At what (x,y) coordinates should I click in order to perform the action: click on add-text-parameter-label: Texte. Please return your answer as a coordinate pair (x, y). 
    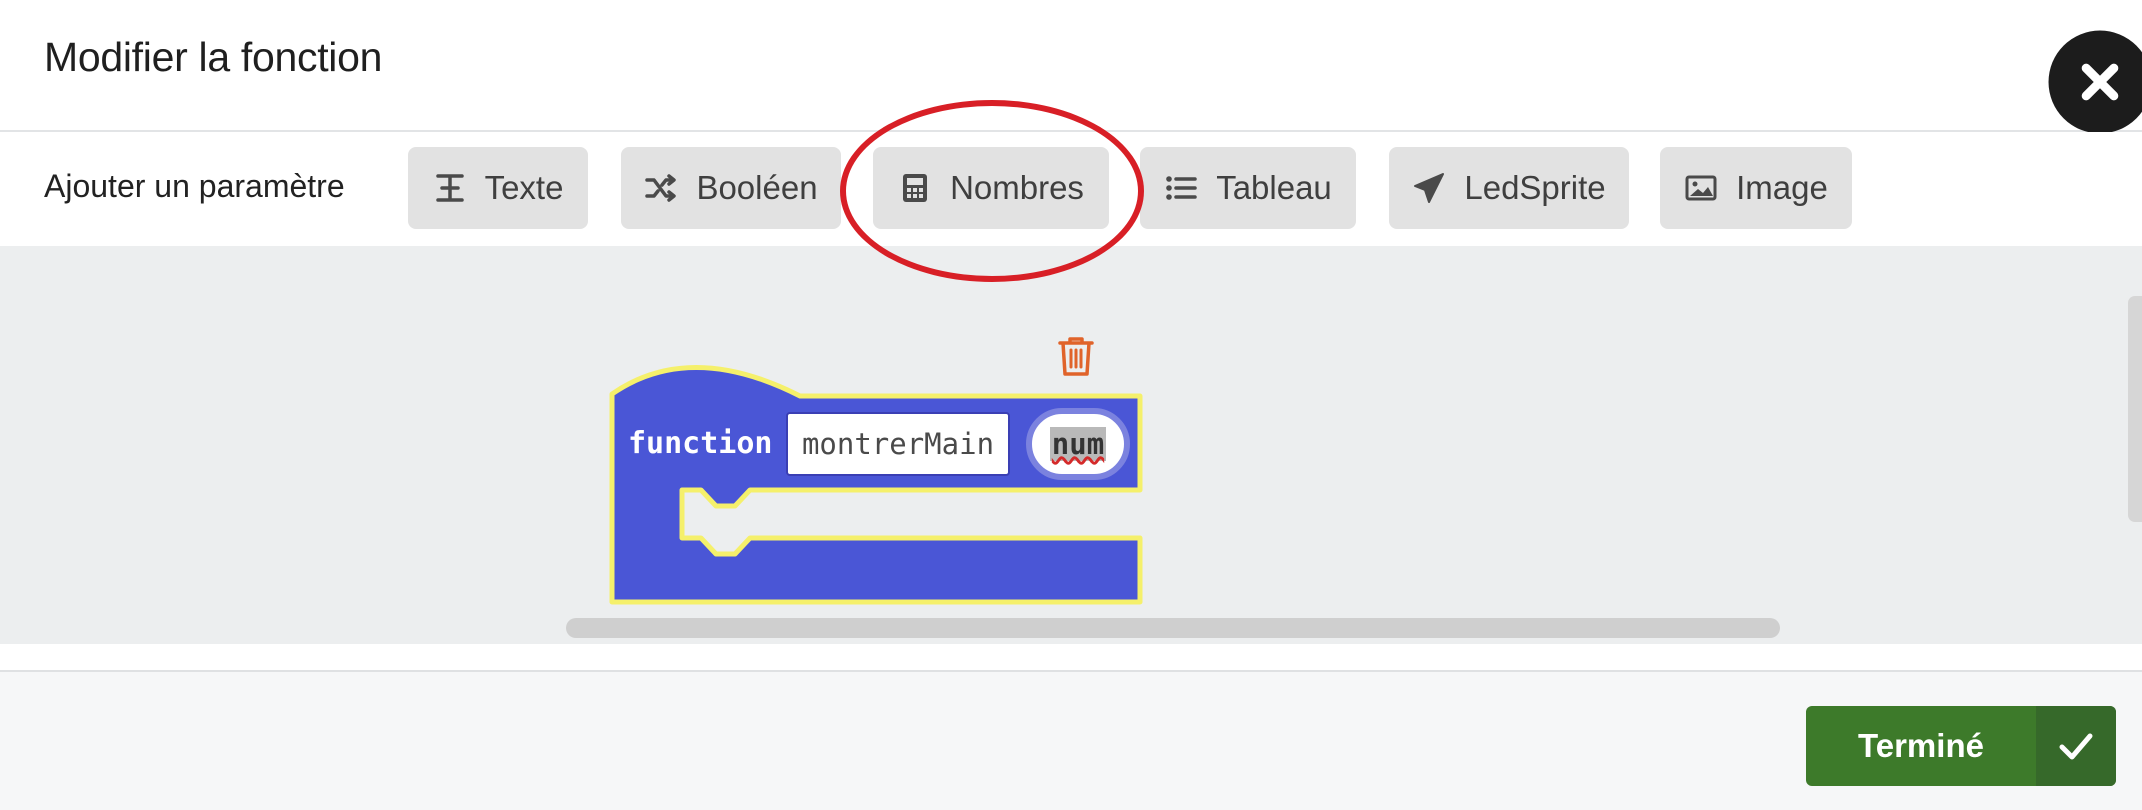
    Looking at the image, I should click on (524, 187).